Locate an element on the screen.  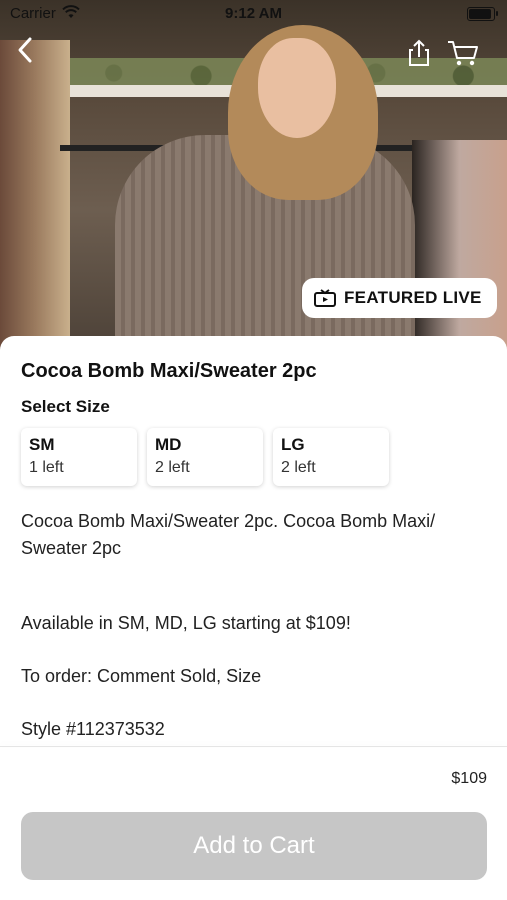
size-options: SM 1 left MD 2 left LG 2 left is located at coordinates (205, 457).